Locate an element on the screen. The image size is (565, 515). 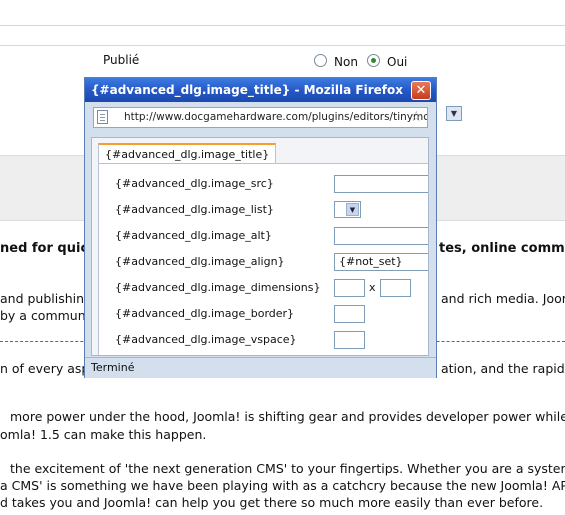
article-text-line: and publishing is located at coordinates (46, 298).